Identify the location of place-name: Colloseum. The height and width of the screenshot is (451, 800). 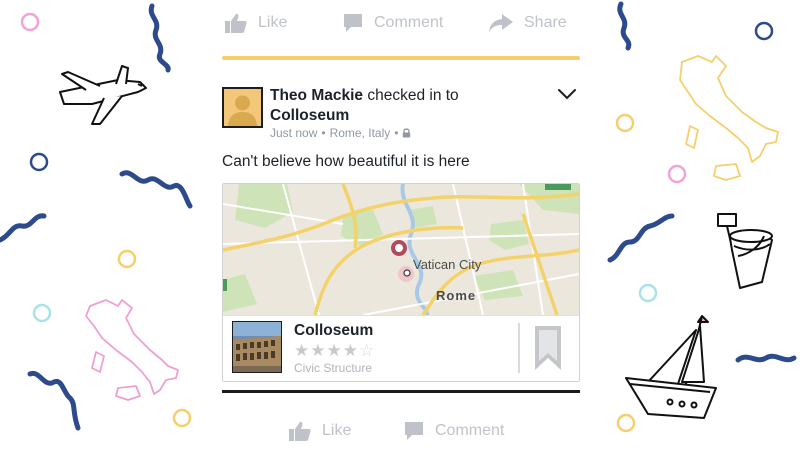
(333, 331).